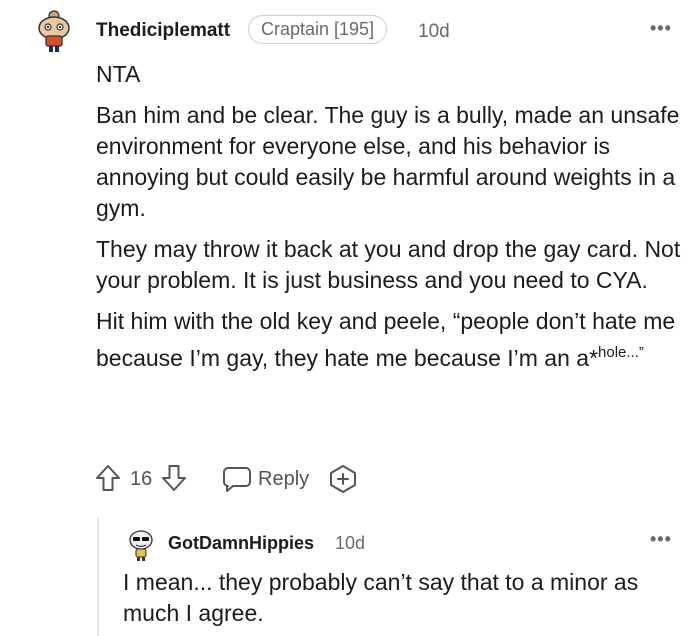 This screenshot has width=700, height=636. What do you see at coordinates (241, 543) in the screenshot?
I see `reply-username: GotDamnHippies` at bounding box center [241, 543].